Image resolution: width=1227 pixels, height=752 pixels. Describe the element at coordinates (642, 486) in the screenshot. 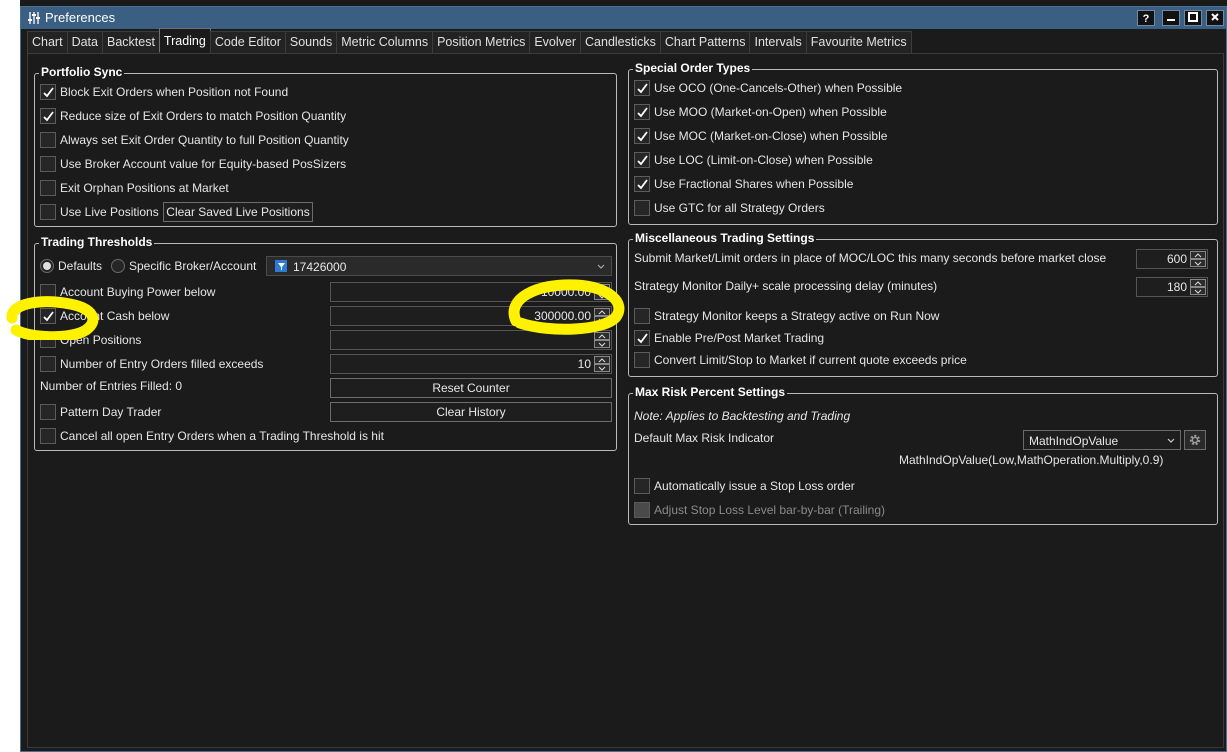

I see `auto-stop-loss-checkbox` at that location.